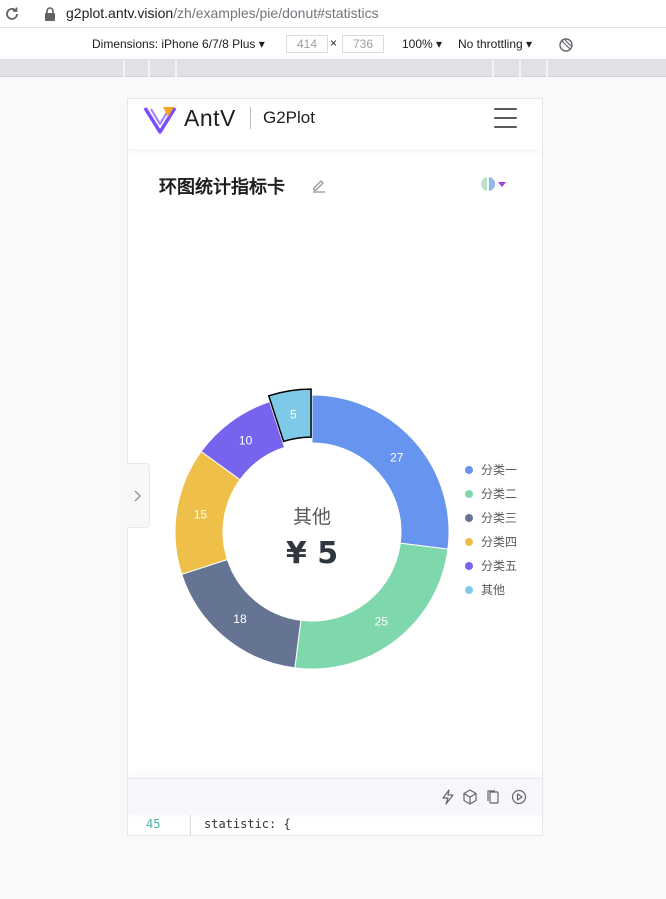 Image resolution: width=666 pixels, height=899 pixels. What do you see at coordinates (210, 118) in the screenshot?
I see `brand-name: AntV` at bounding box center [210, 118].